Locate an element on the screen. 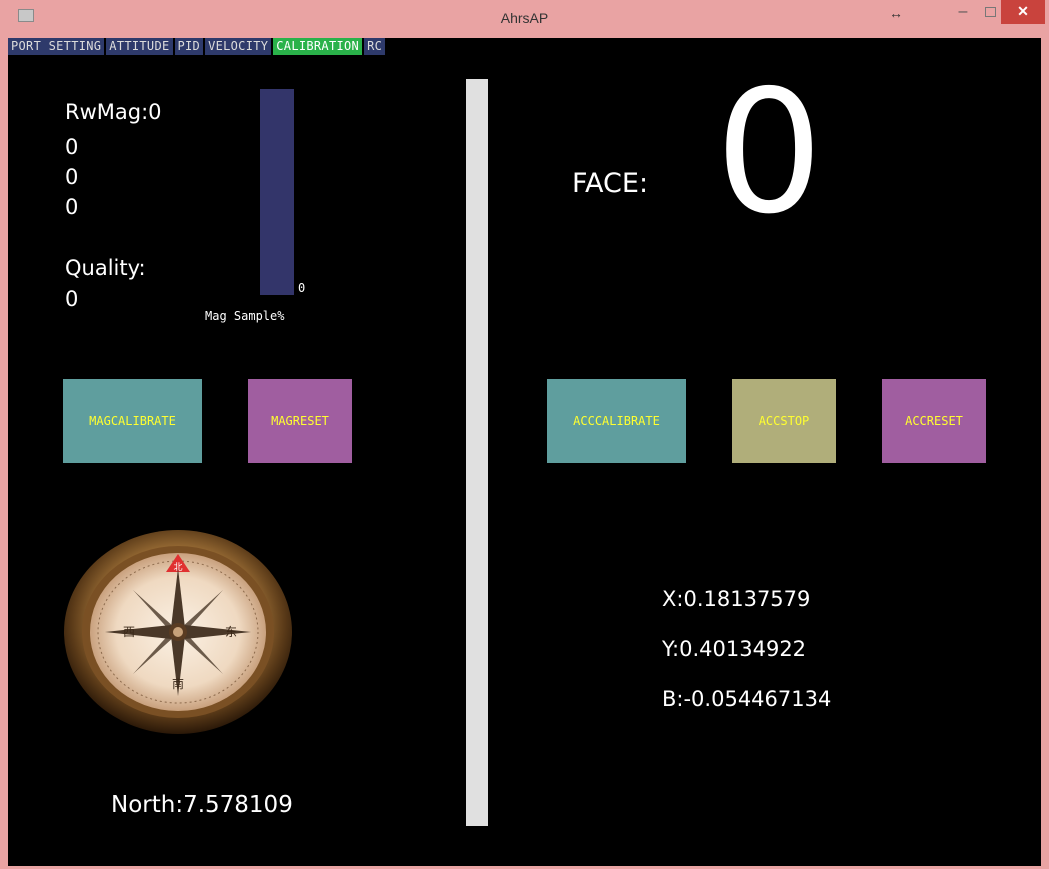 This screenshot has width=1049, height=869. tab-port-setting: PORT SETTING is located at coordinates (56, 46).